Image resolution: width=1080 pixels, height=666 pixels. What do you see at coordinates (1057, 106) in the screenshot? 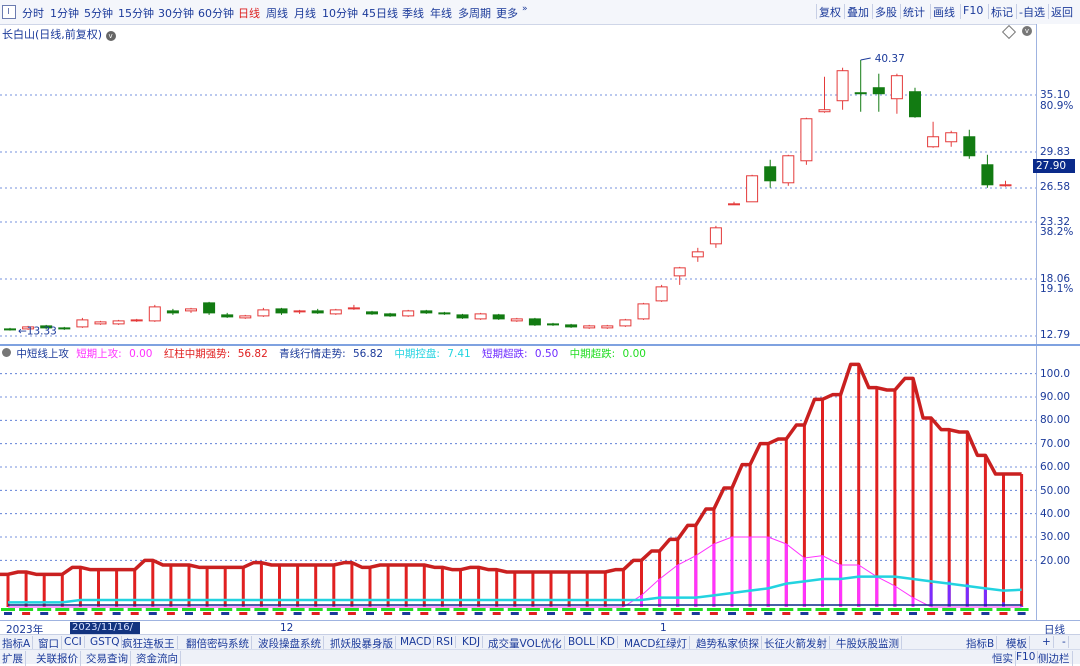
I see `fib-tick: 80.9%` at bounding box center [1057, 106].